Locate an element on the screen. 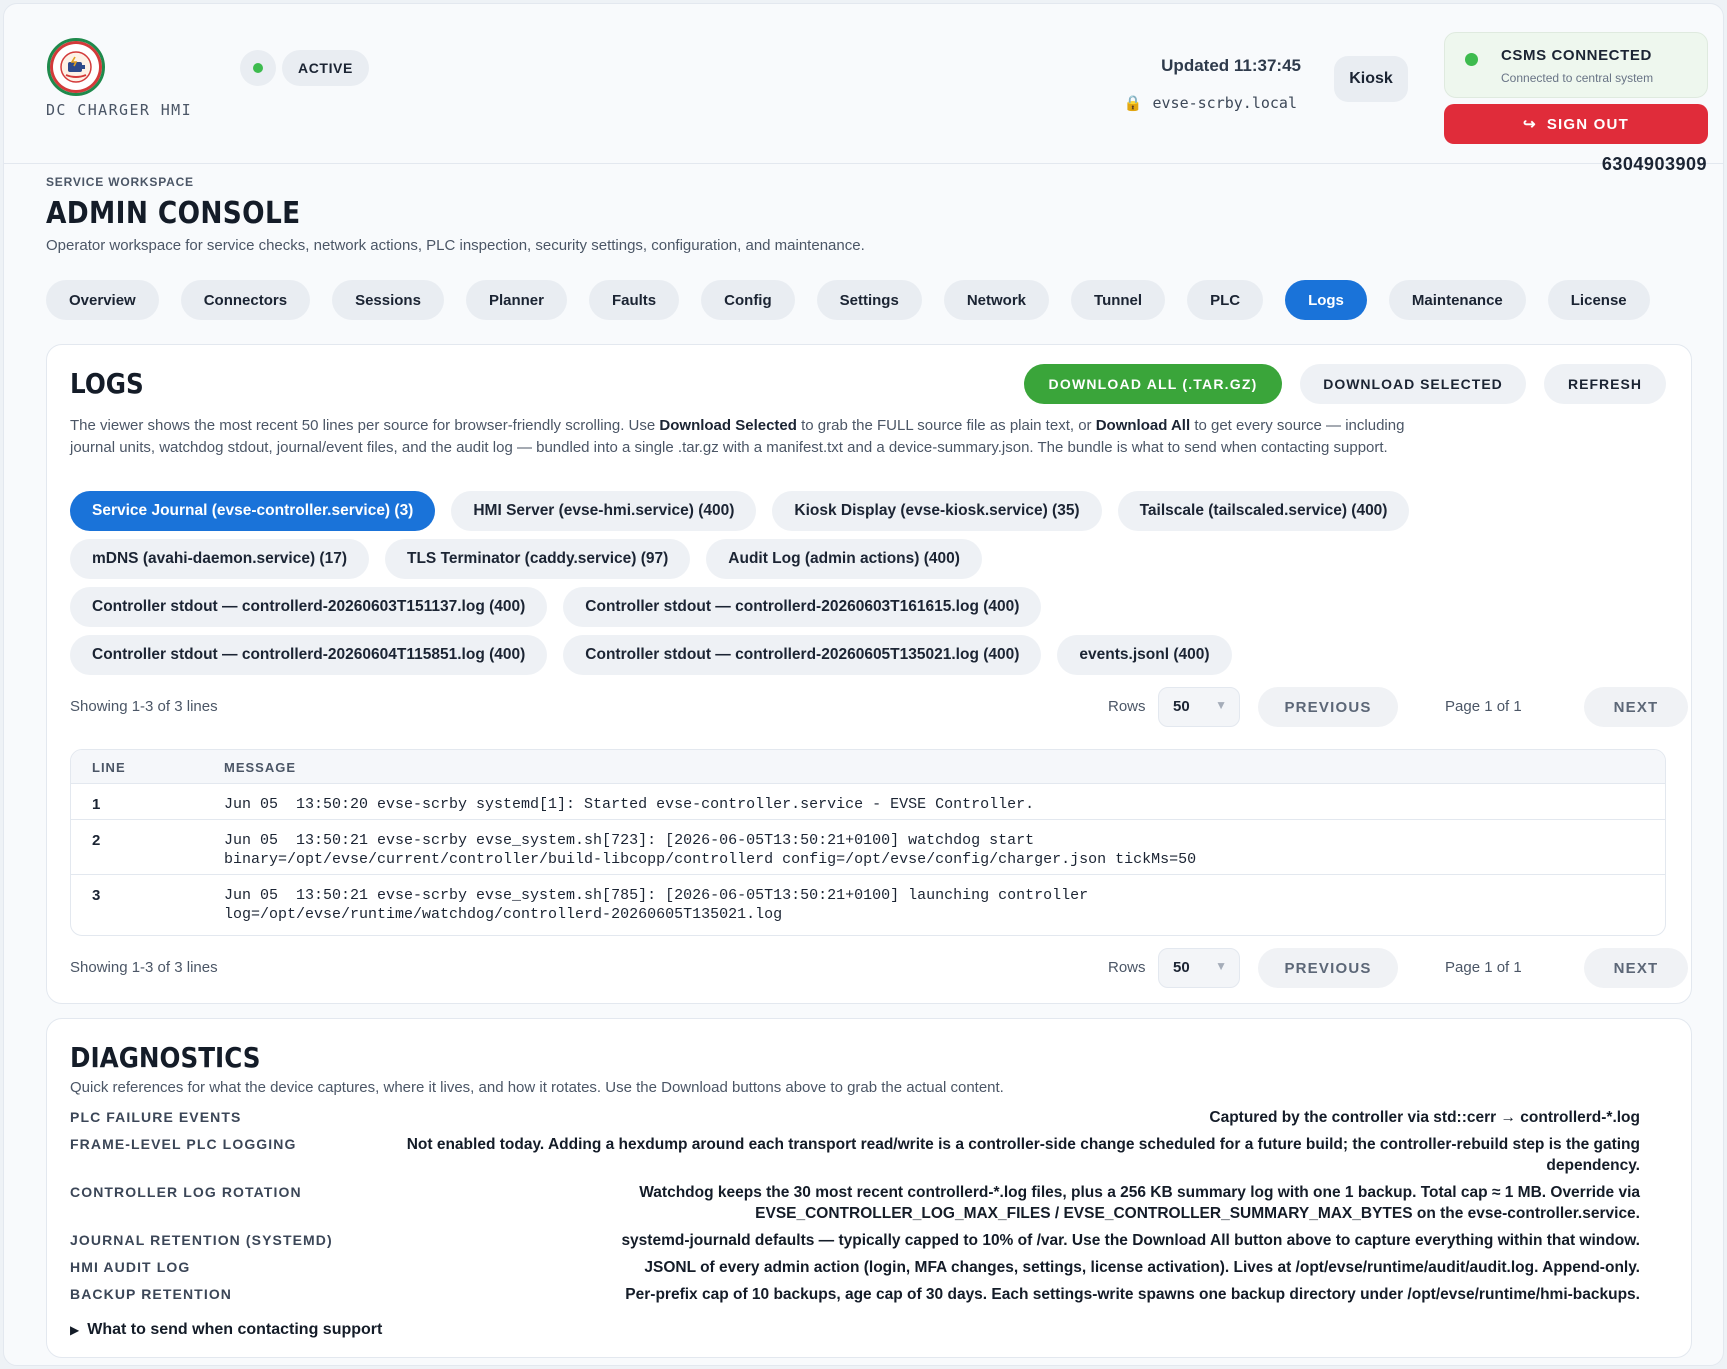 The width and height of the screenshot is (1727, 1369). page-title: ADMIN CONSOLE is located at coordinates (173, 213).